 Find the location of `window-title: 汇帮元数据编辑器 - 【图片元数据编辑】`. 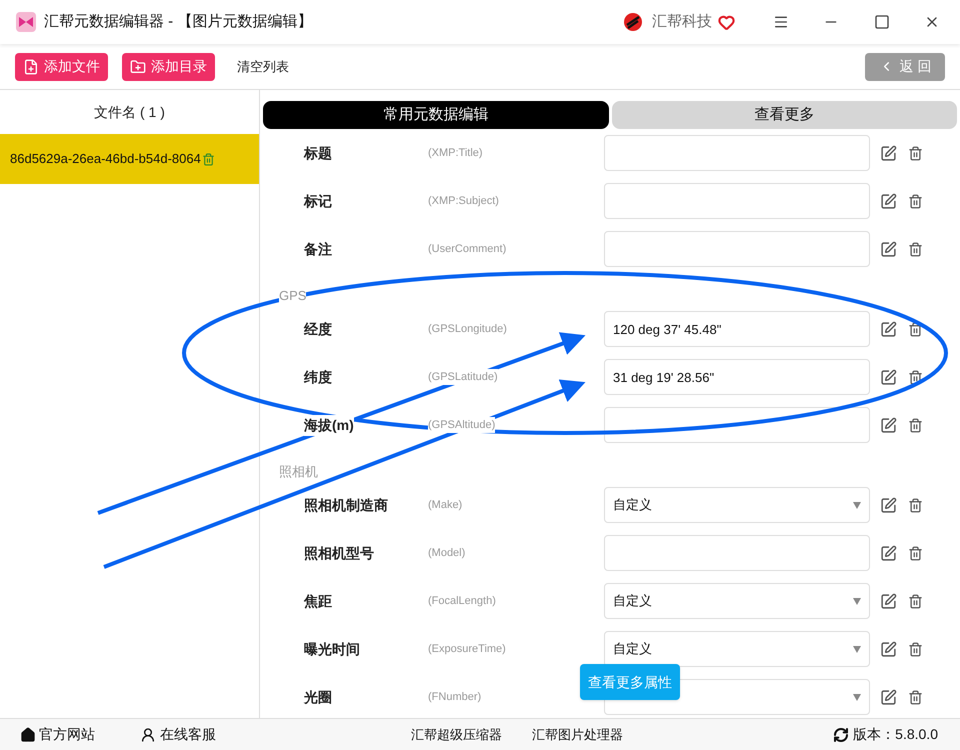

window-title: 汇帮元数据编辑器 - 【图片元数据编辑】 is located at coordinates (178, 22).